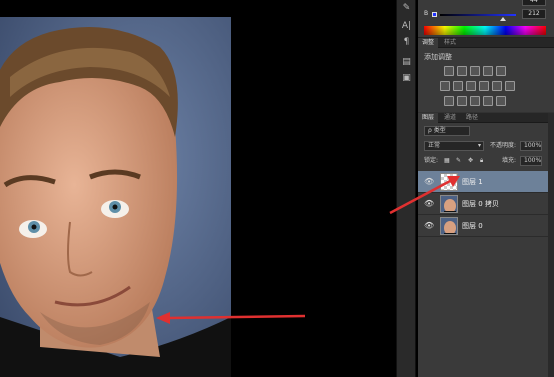 Image resolution: width=554 pixels, height=377 pixels. Describe the element at coordinates (501, 101) in the screenshot. I see `selective-color-icon` at that location.